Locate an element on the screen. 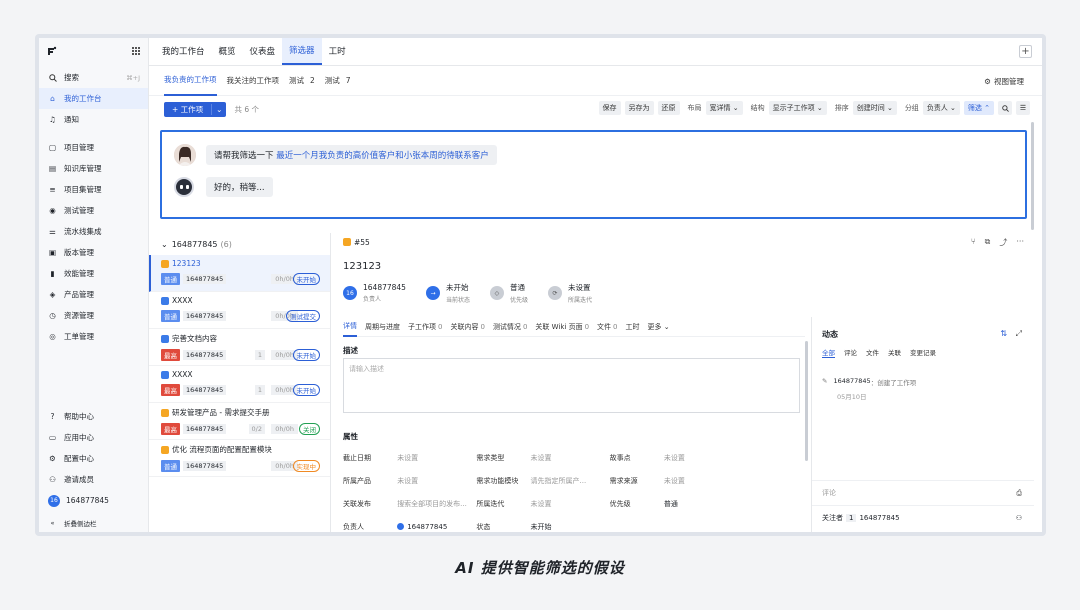  structure-select: 显示子工作项 ⌄ is located at coordinates (797, 108).